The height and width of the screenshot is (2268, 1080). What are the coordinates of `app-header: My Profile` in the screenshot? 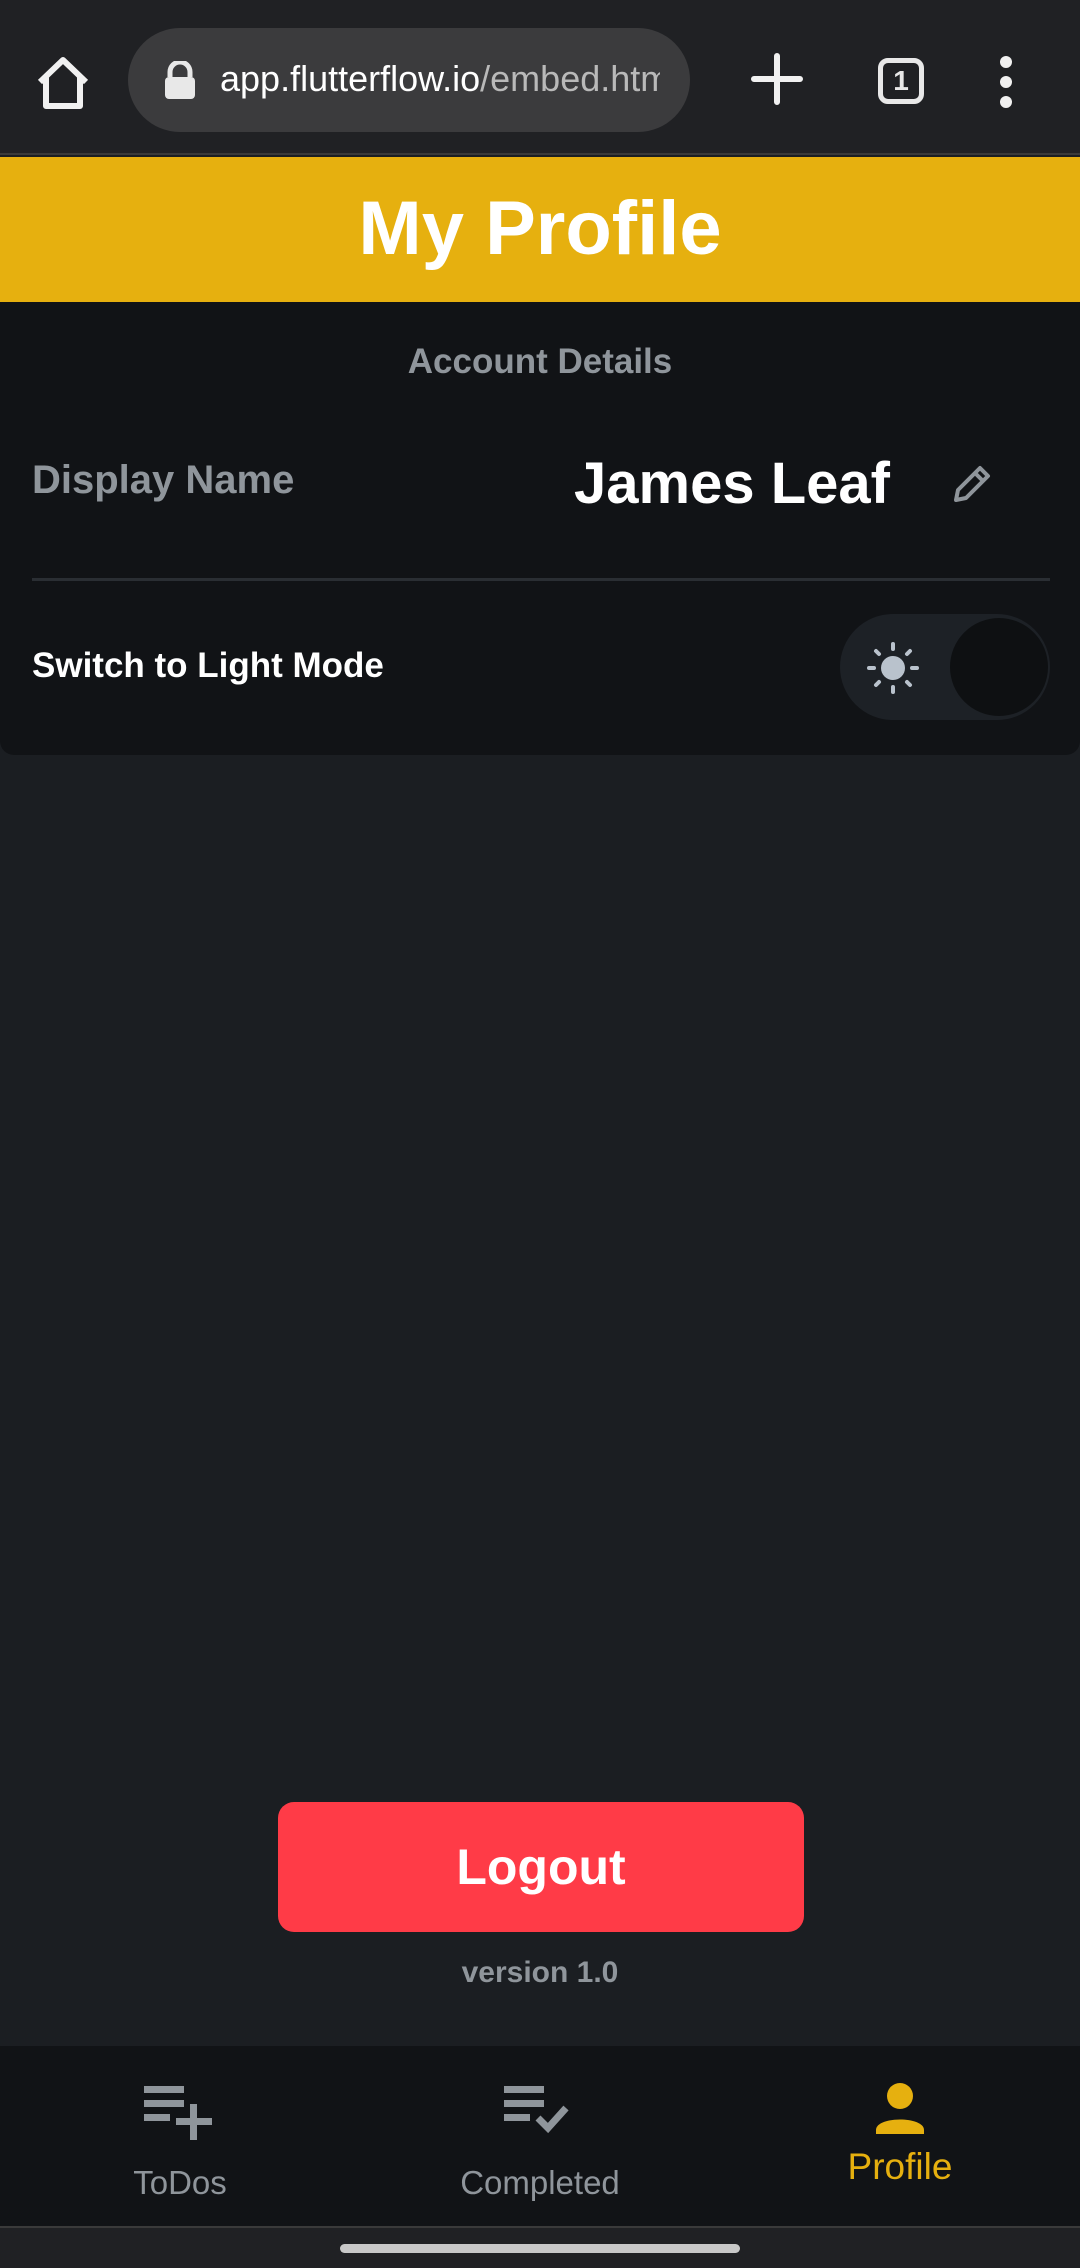 It's located at (540, 229).